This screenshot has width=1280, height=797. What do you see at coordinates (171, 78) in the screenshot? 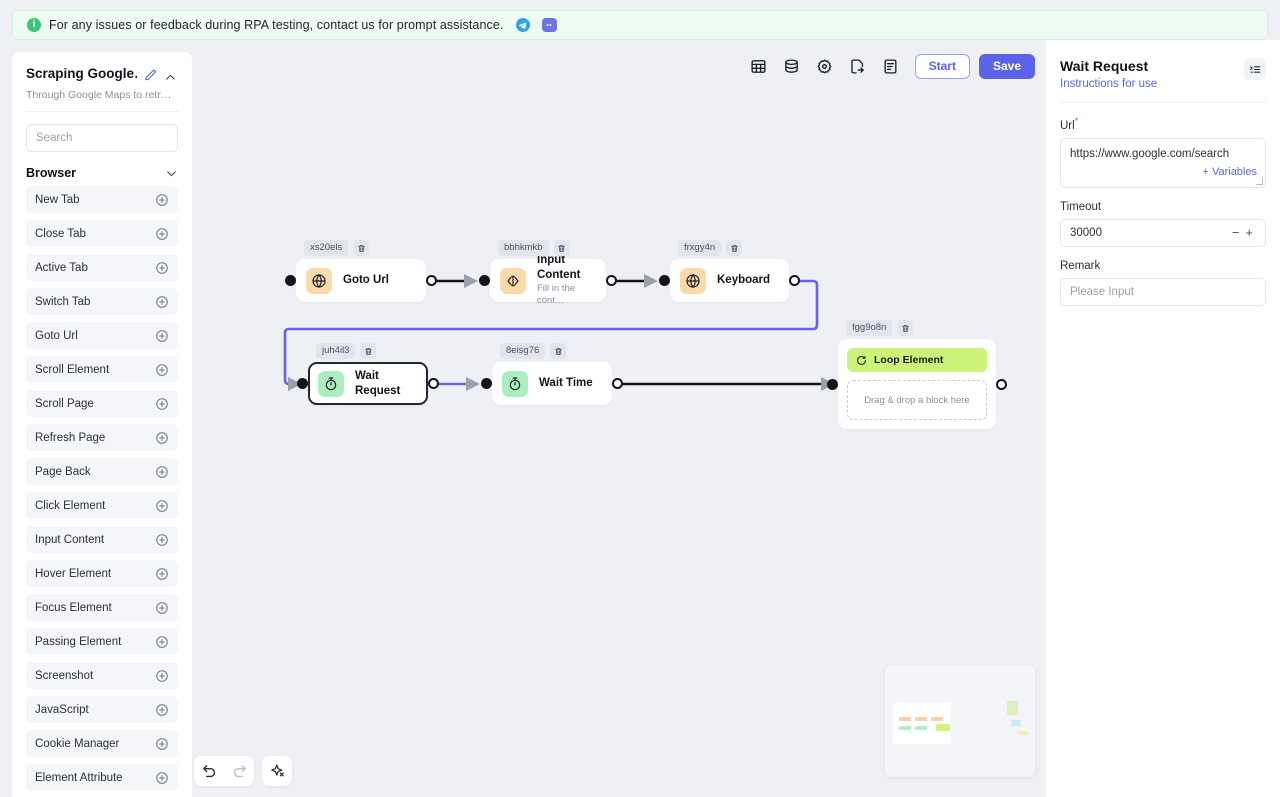
I see `chevron-up-icon` at bounding box center [171, 78].